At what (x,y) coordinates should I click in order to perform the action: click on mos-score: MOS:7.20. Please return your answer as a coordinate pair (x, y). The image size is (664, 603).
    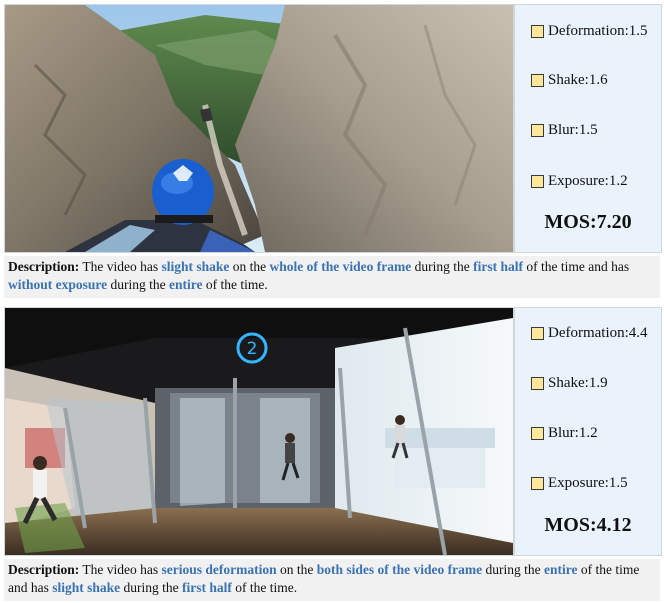
    Looking at the image, I should click on (588, 222).